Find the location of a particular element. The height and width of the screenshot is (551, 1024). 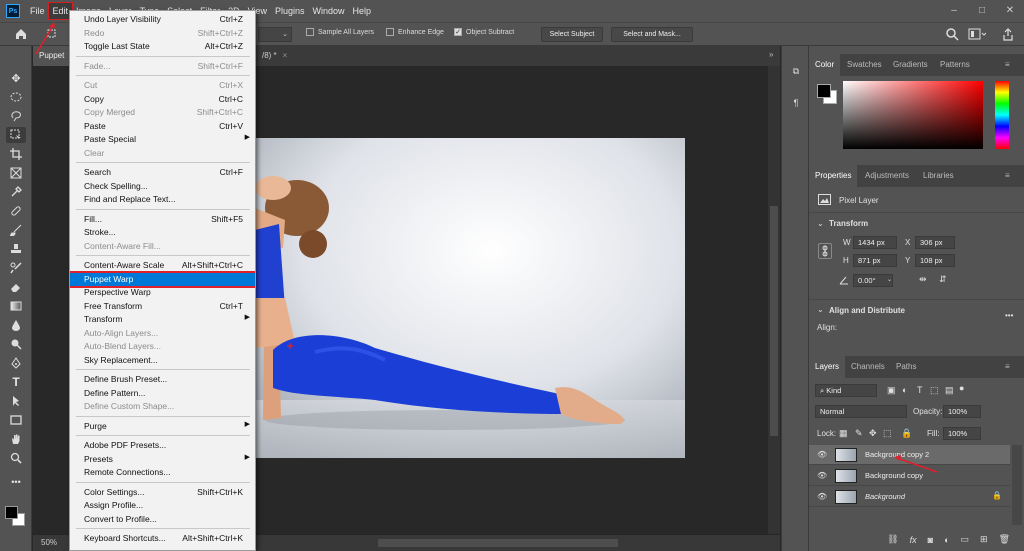

lock-artboard-icon: ⬚ is located at coordinates (887, 433).